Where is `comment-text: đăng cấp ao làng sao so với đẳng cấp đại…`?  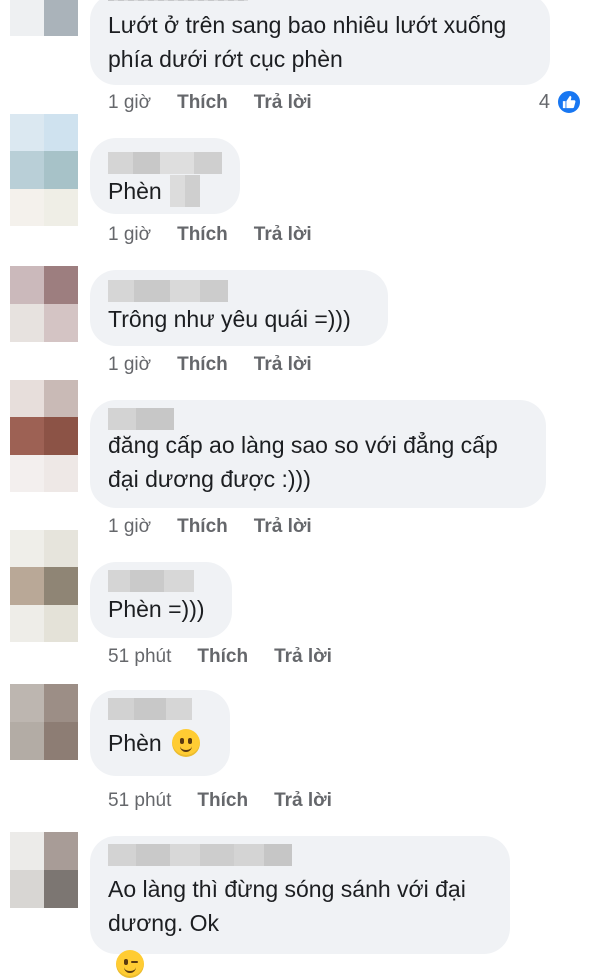 comment-text: đăng cấp ao làng sao so với đẳng cấp đại… is located at coordinates (303, 462).